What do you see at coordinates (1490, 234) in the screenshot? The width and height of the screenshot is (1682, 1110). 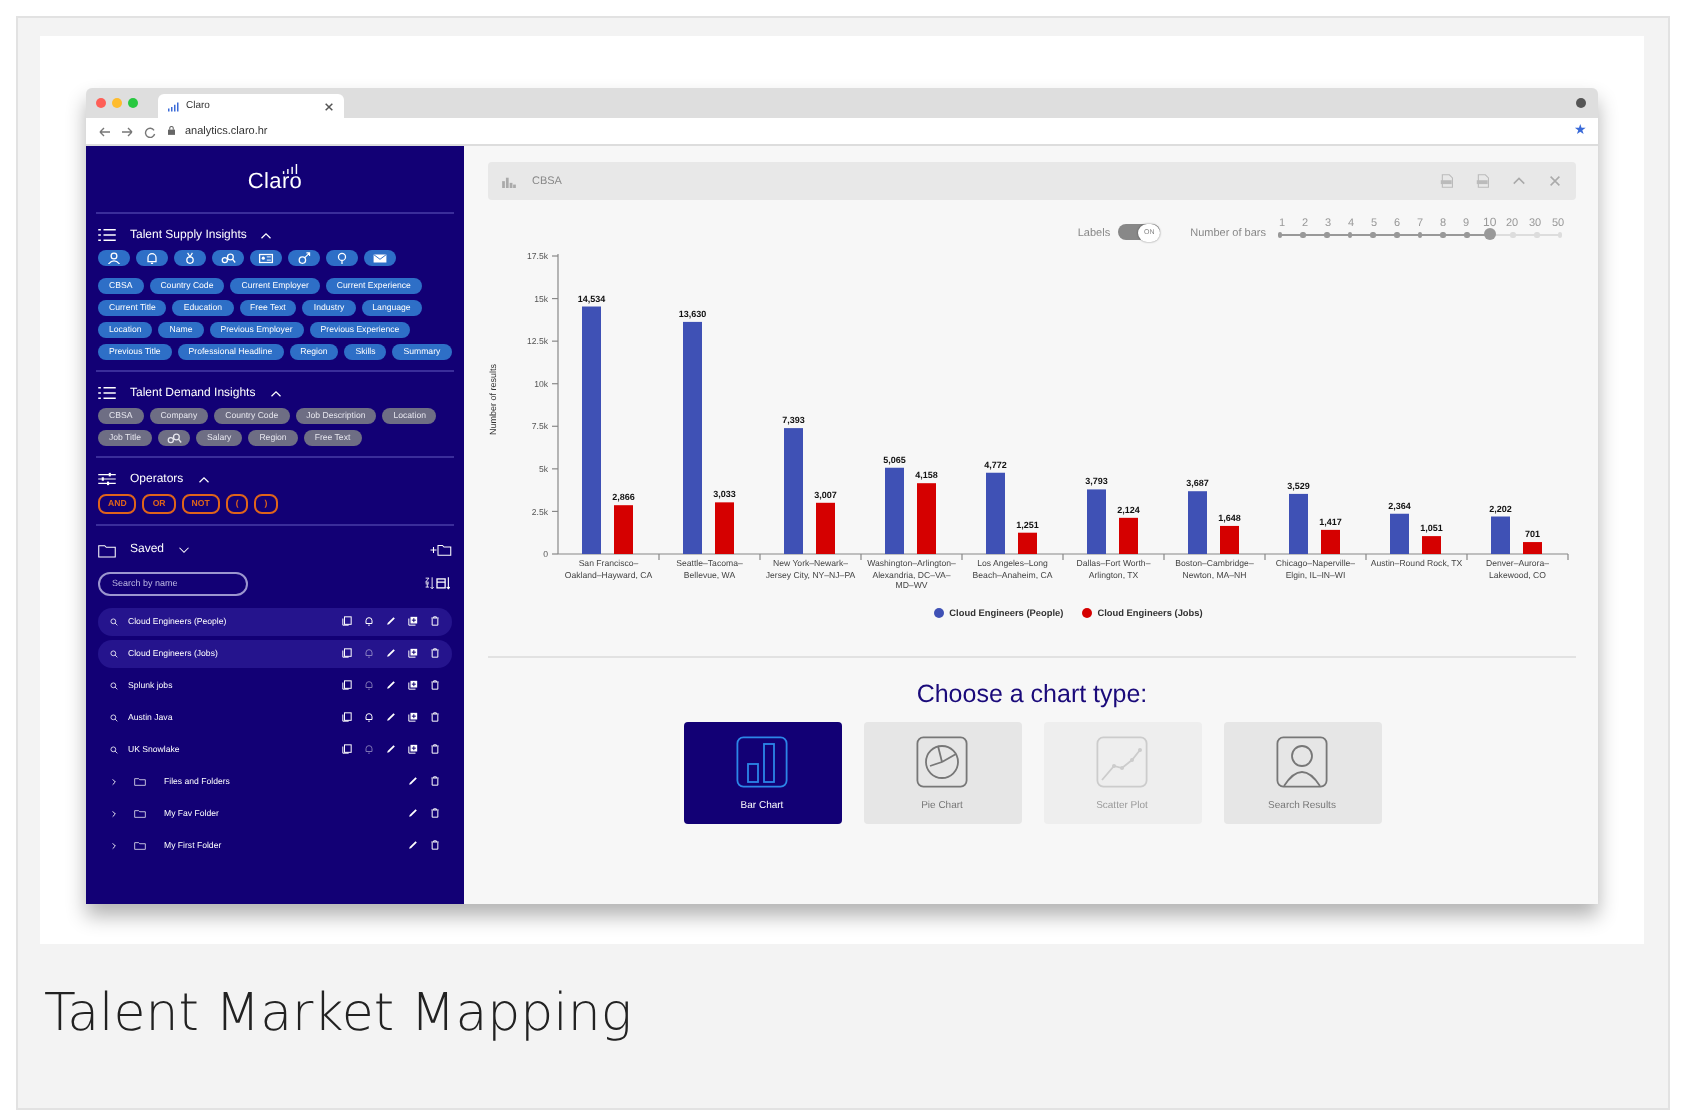 I see `slider-thumb` at bounding box center [1490, 234].